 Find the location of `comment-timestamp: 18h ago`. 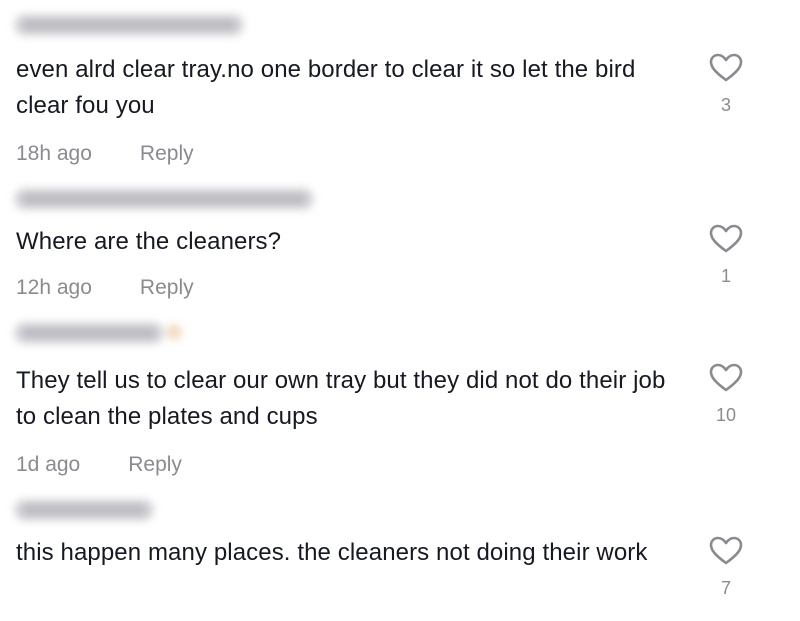

comment-timestamp: 18h ago is located at coordinates (54, 153).